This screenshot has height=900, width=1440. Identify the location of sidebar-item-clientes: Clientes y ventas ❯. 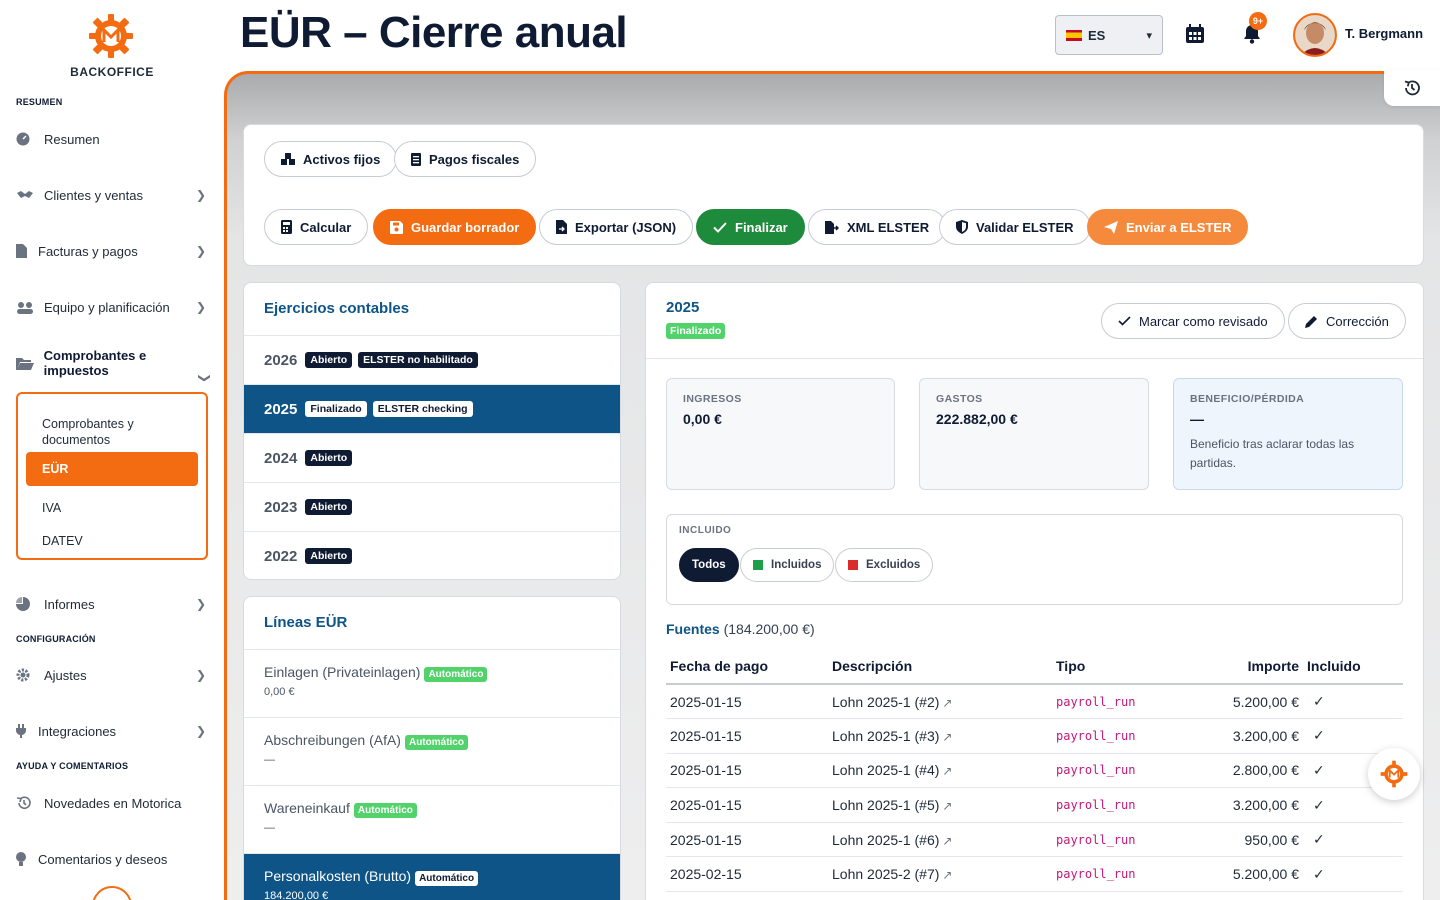
(114, 195).